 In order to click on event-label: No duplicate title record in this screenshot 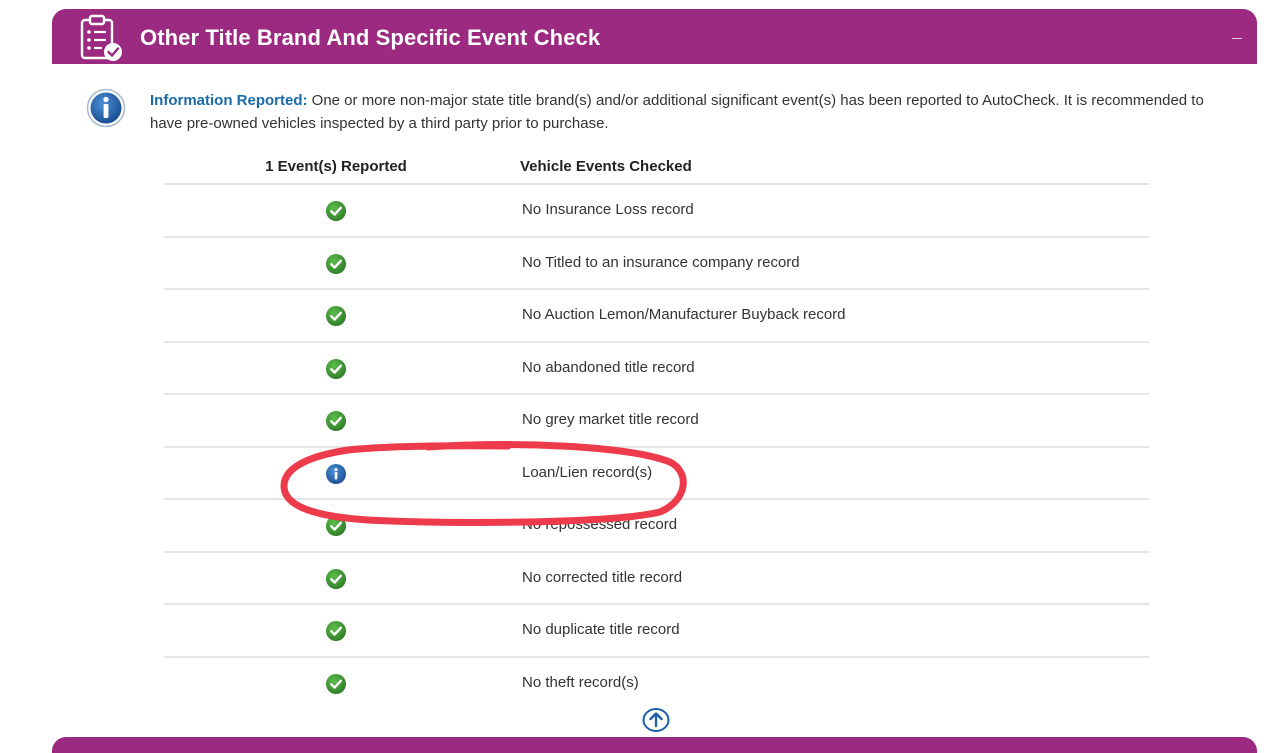, I will do `click(601, 629)`.